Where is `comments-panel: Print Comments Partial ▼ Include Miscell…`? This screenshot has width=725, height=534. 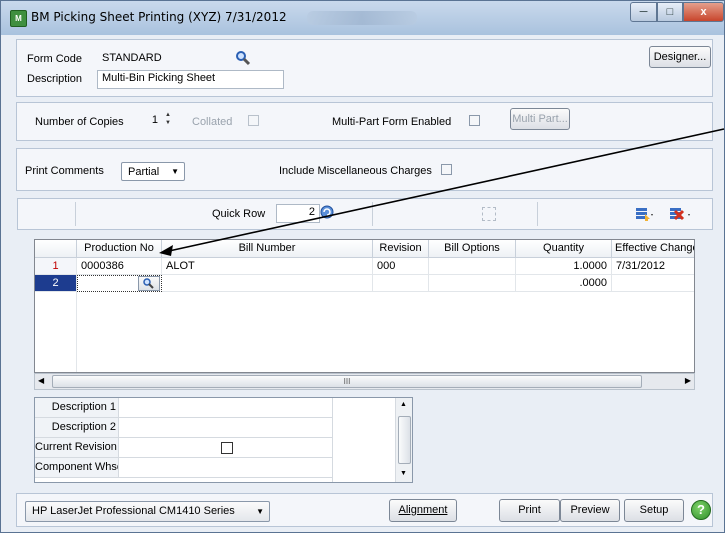 comments-panel: Print Comments Partial ▼ Include Miscell… is located at coordinates (364, 169).